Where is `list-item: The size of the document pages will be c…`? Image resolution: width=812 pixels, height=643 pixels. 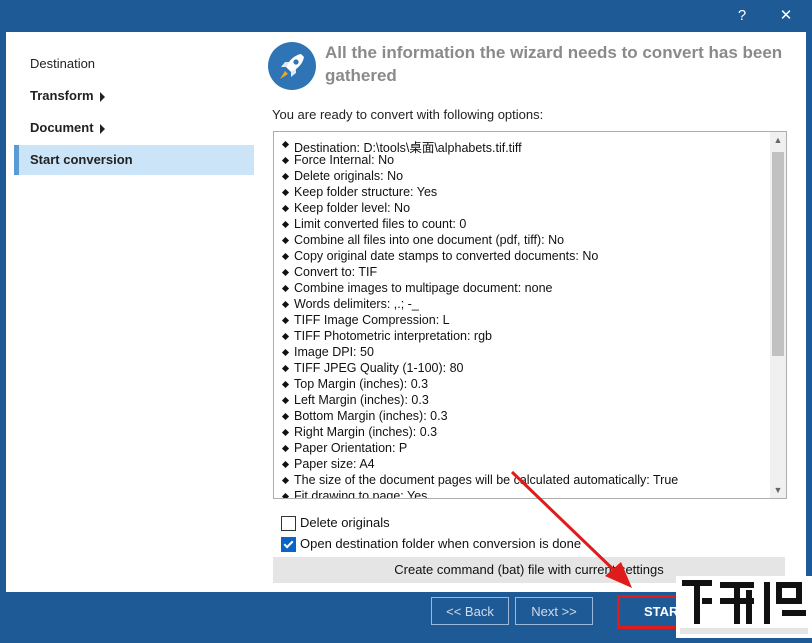
list-item: The size of the document pages will be c… is located at coordinates (486, 480).